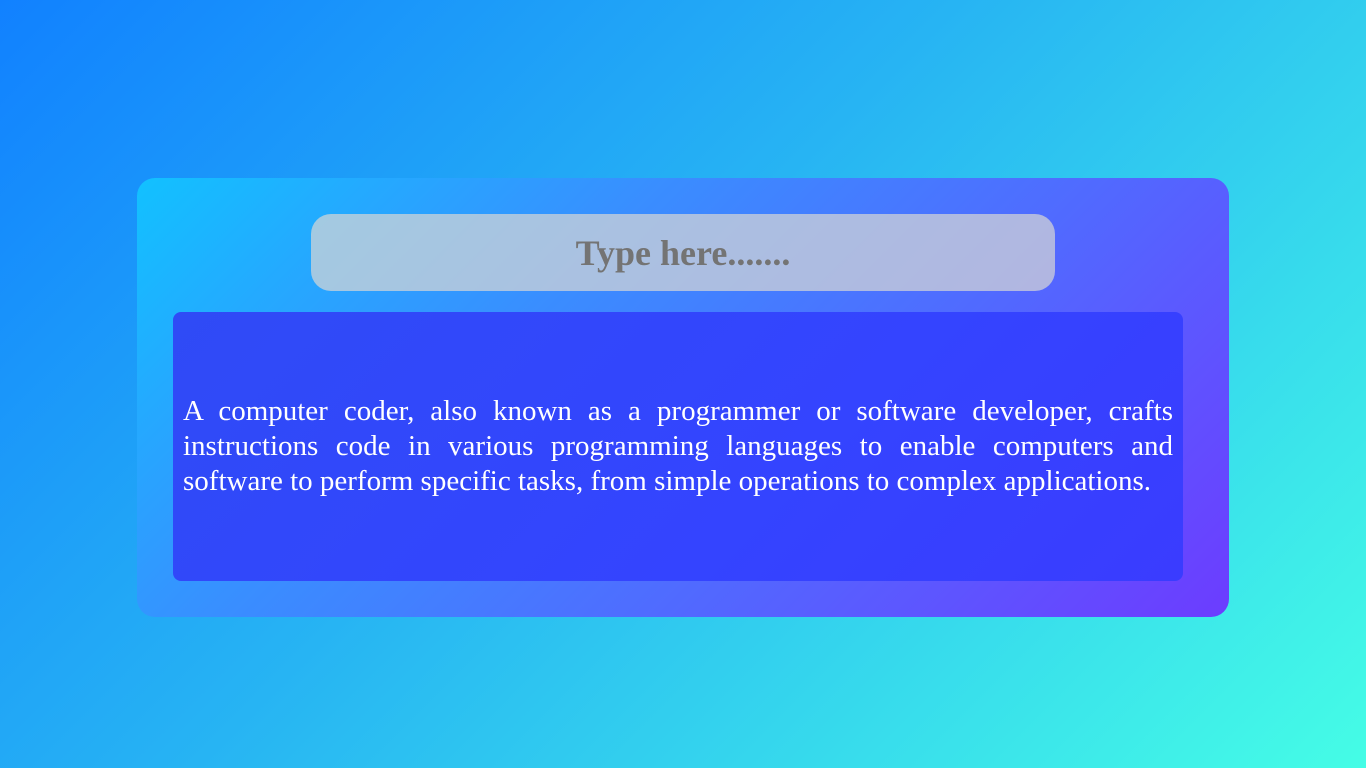 The image size is (1366, 768). I want to click on search-input-wrapper, so click(683, 252).